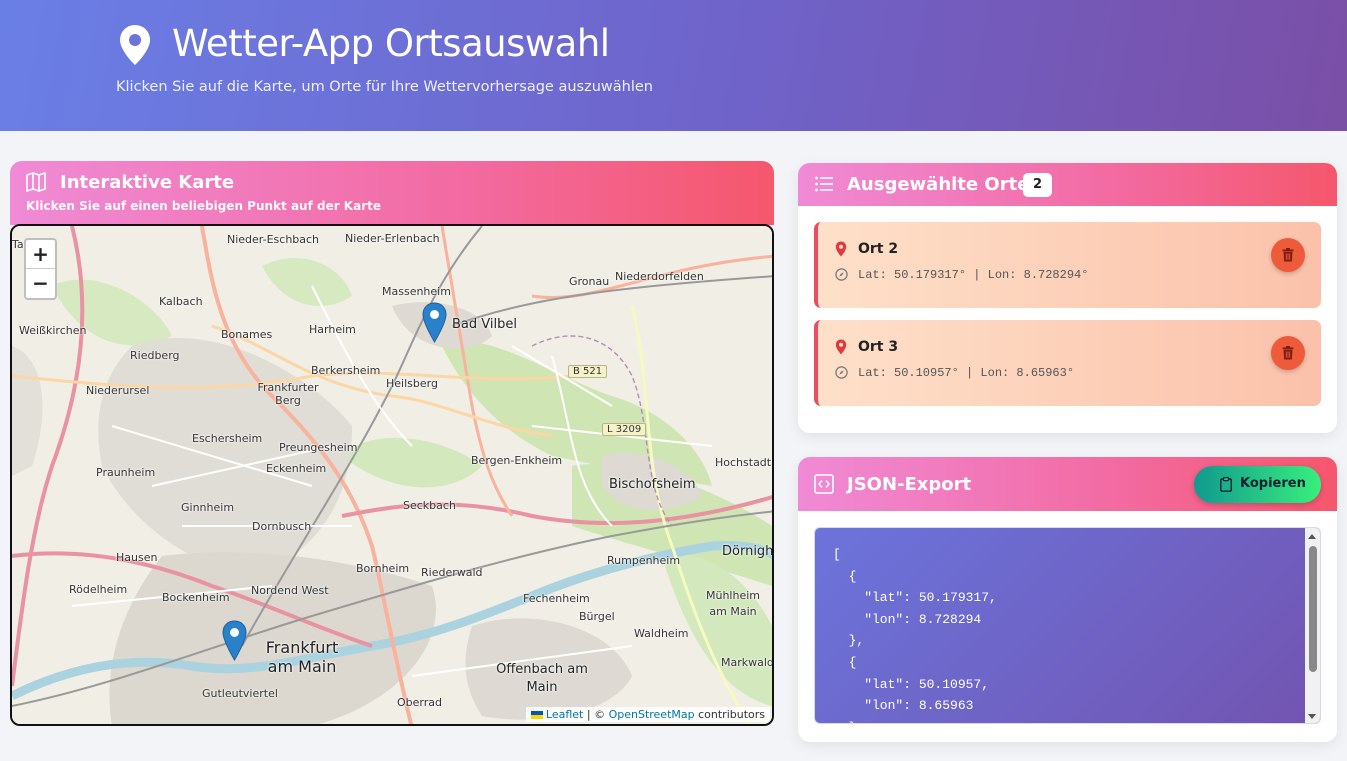 Image resolution: width=1347 pixels, height=761 pixels. What do you see at coordinates (118, 390) in the screenshot?
I see `map-label: Niederursel` at bounding box center [118, 390].